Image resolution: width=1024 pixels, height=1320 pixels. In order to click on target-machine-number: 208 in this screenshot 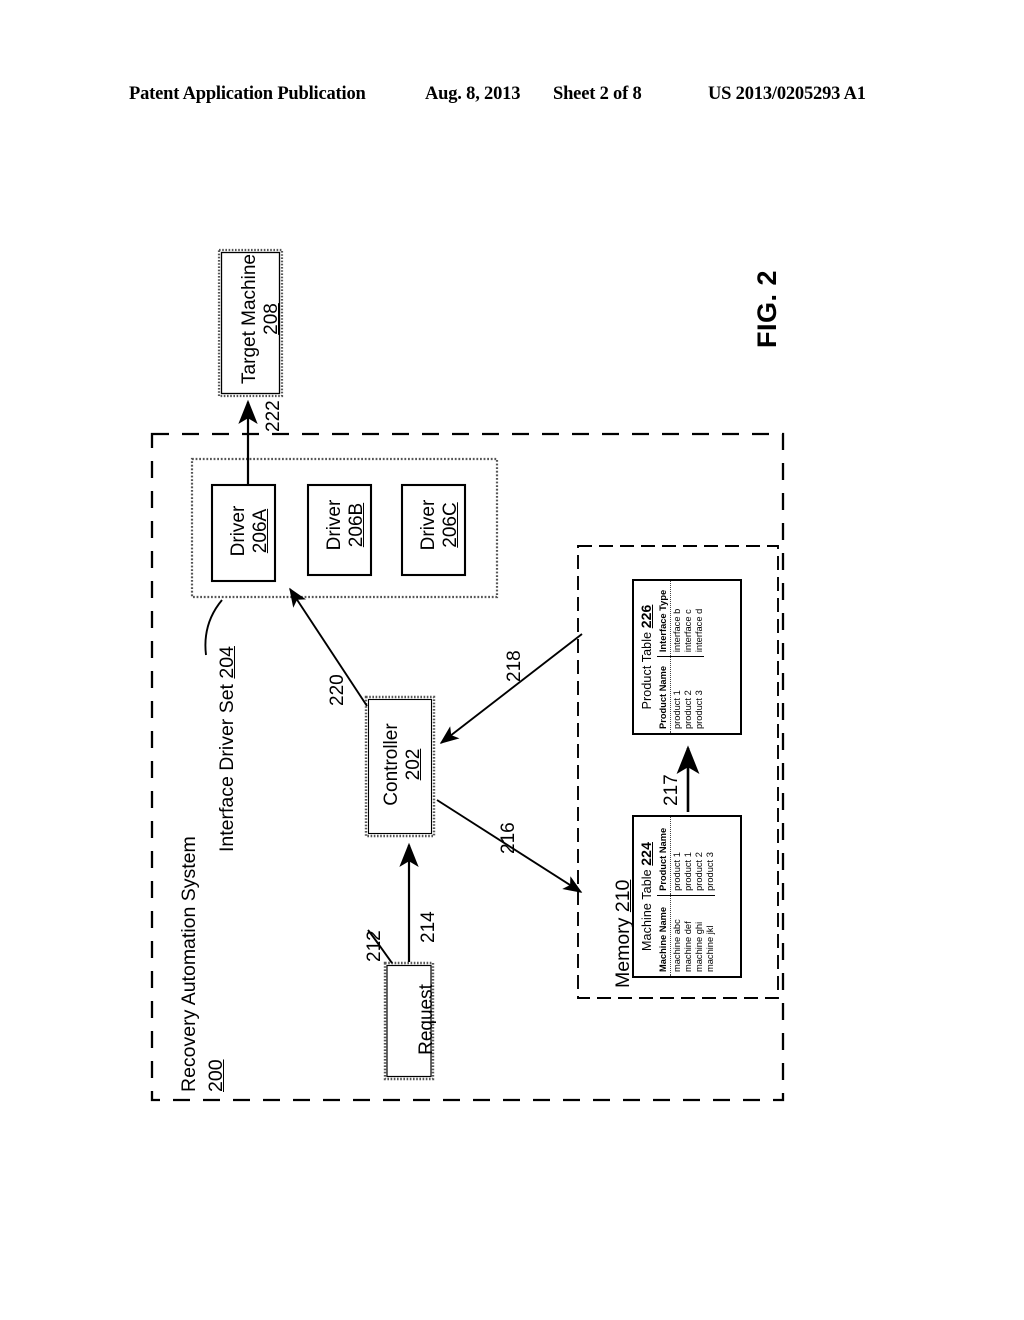, I will do `click(272, 319)`.